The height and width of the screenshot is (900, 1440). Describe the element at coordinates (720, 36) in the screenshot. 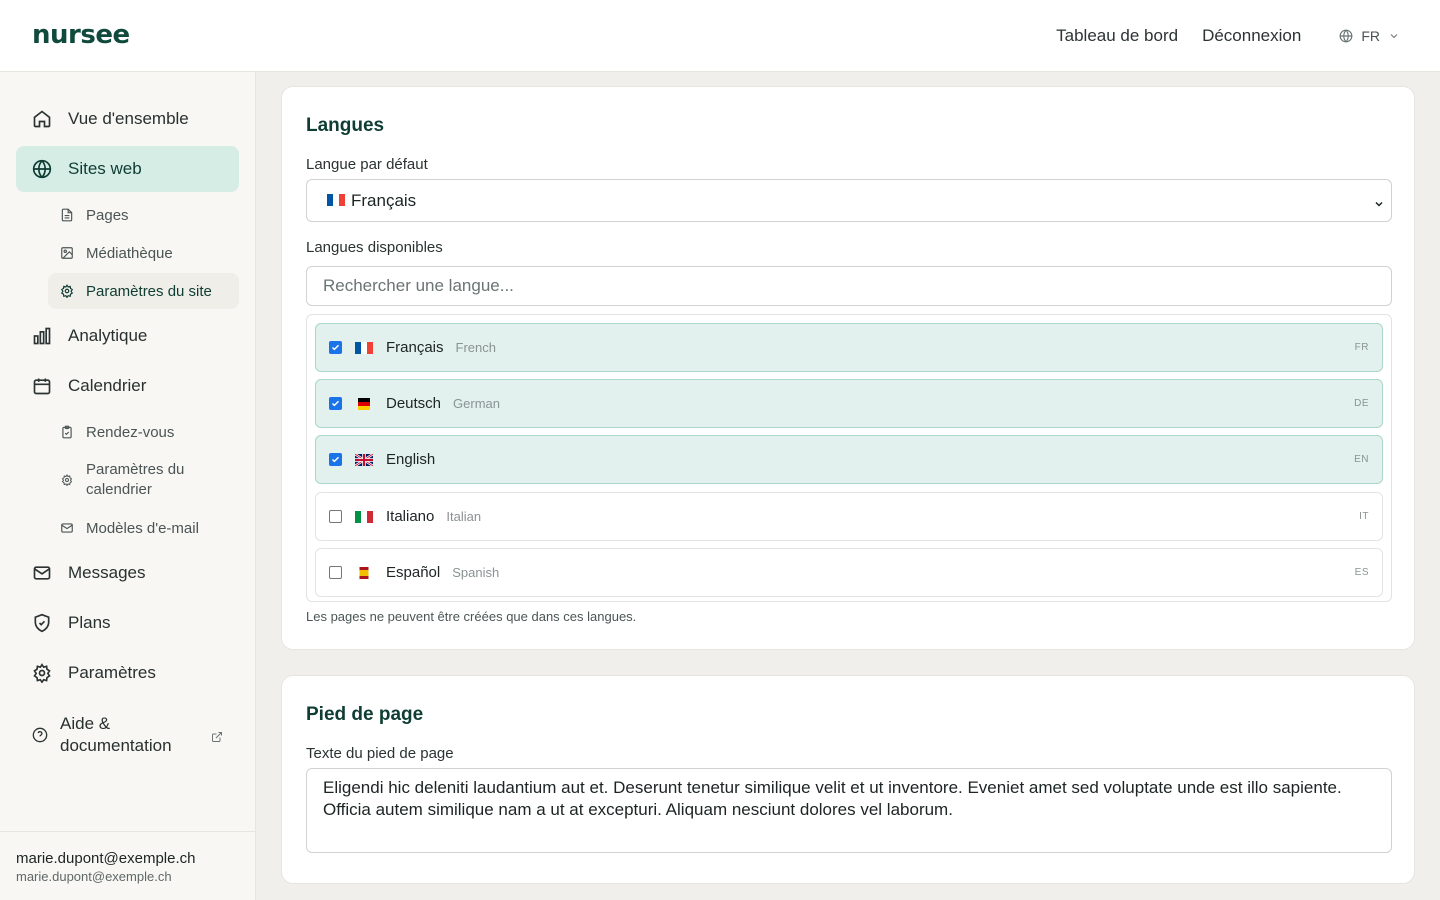

I see `top-header: nursee Tableau de bord Déconnexion FR` at that location.